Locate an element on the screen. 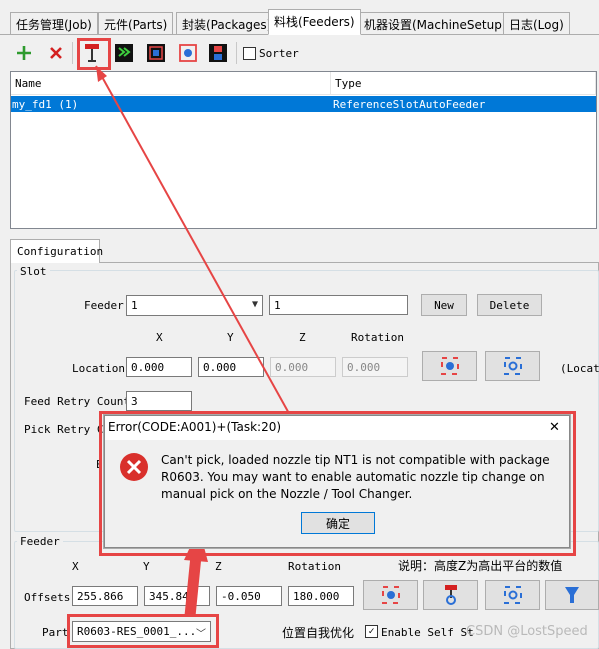 This screenshot has height=649, width=599. close-icon: ✕ is located at coordinates (554, 427).